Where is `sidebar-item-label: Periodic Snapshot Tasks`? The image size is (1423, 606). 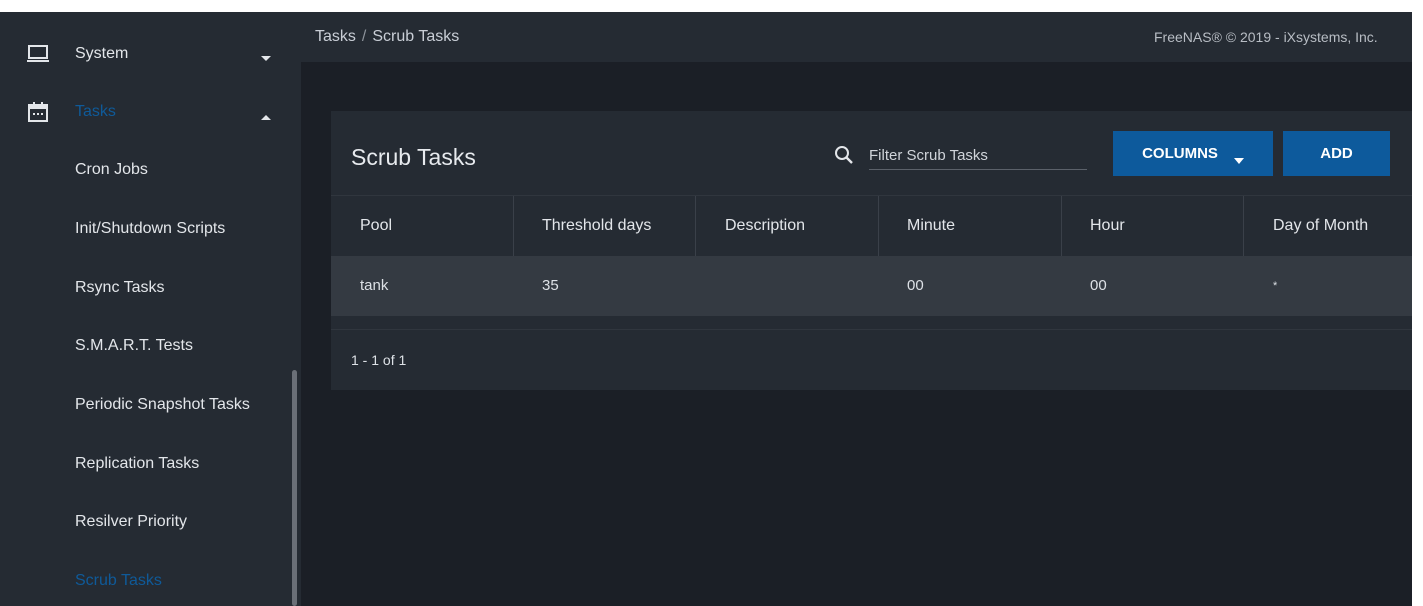 sidebar-item-label: Periodic Snapshot Tasks is located at coordinates (162, 404).